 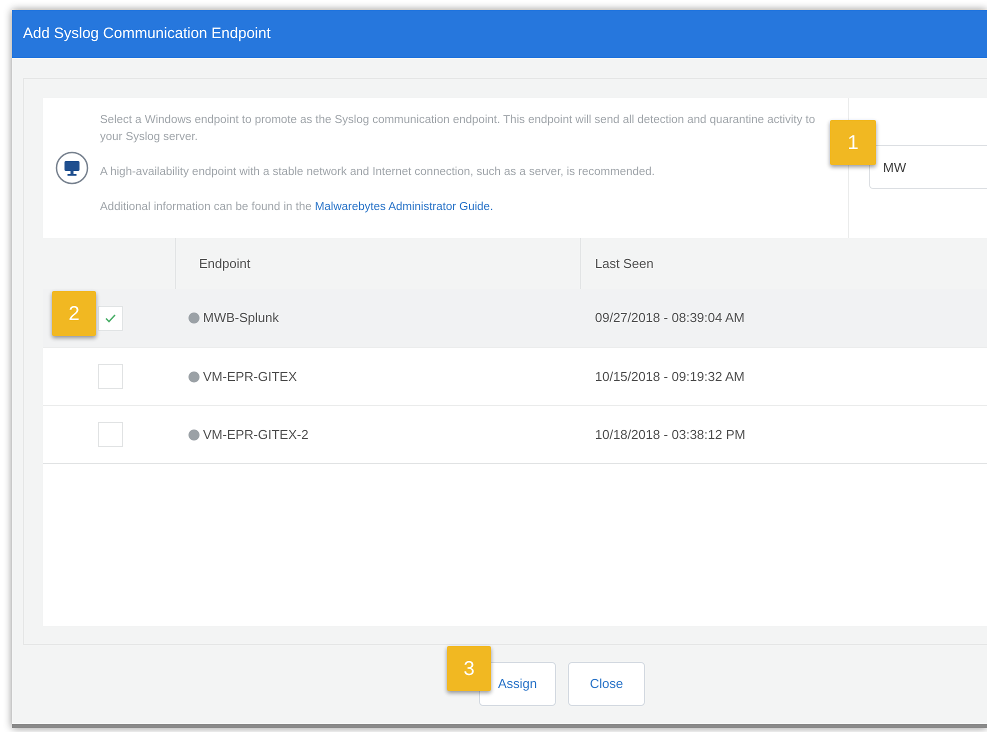 What do you see at coordinates (250, 377) in the screenshot?
I see `table-cell-text: VM-EPR-GITEX` at bounding box center [250, 377].